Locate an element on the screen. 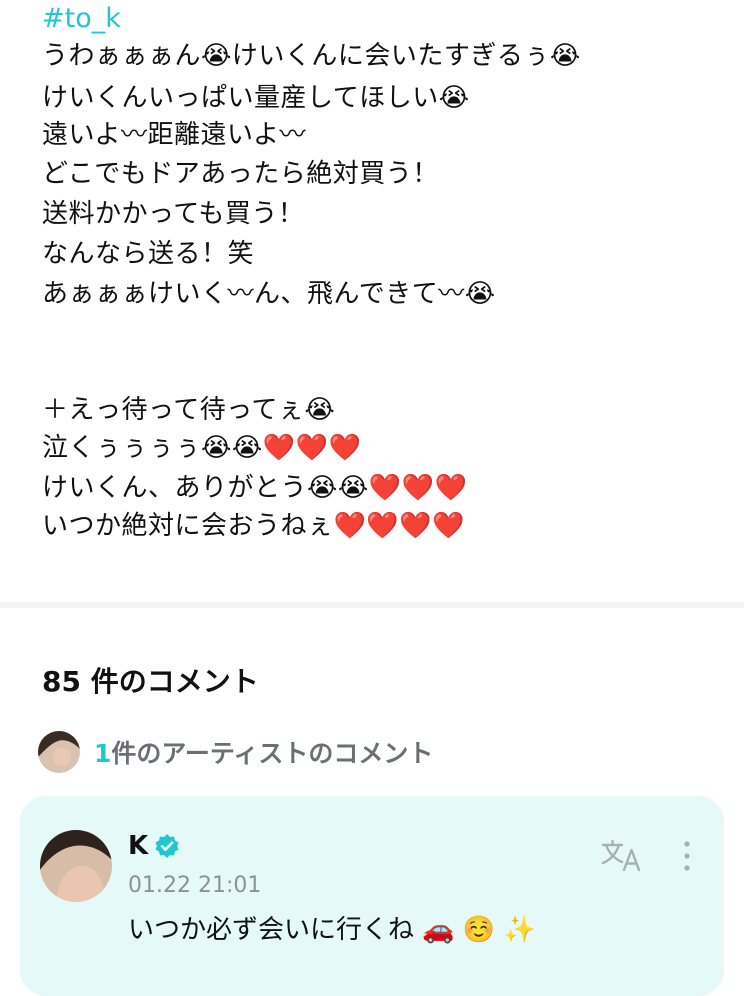  post-line: 送料かかっても買う！ is located at coordinates (173, 214).